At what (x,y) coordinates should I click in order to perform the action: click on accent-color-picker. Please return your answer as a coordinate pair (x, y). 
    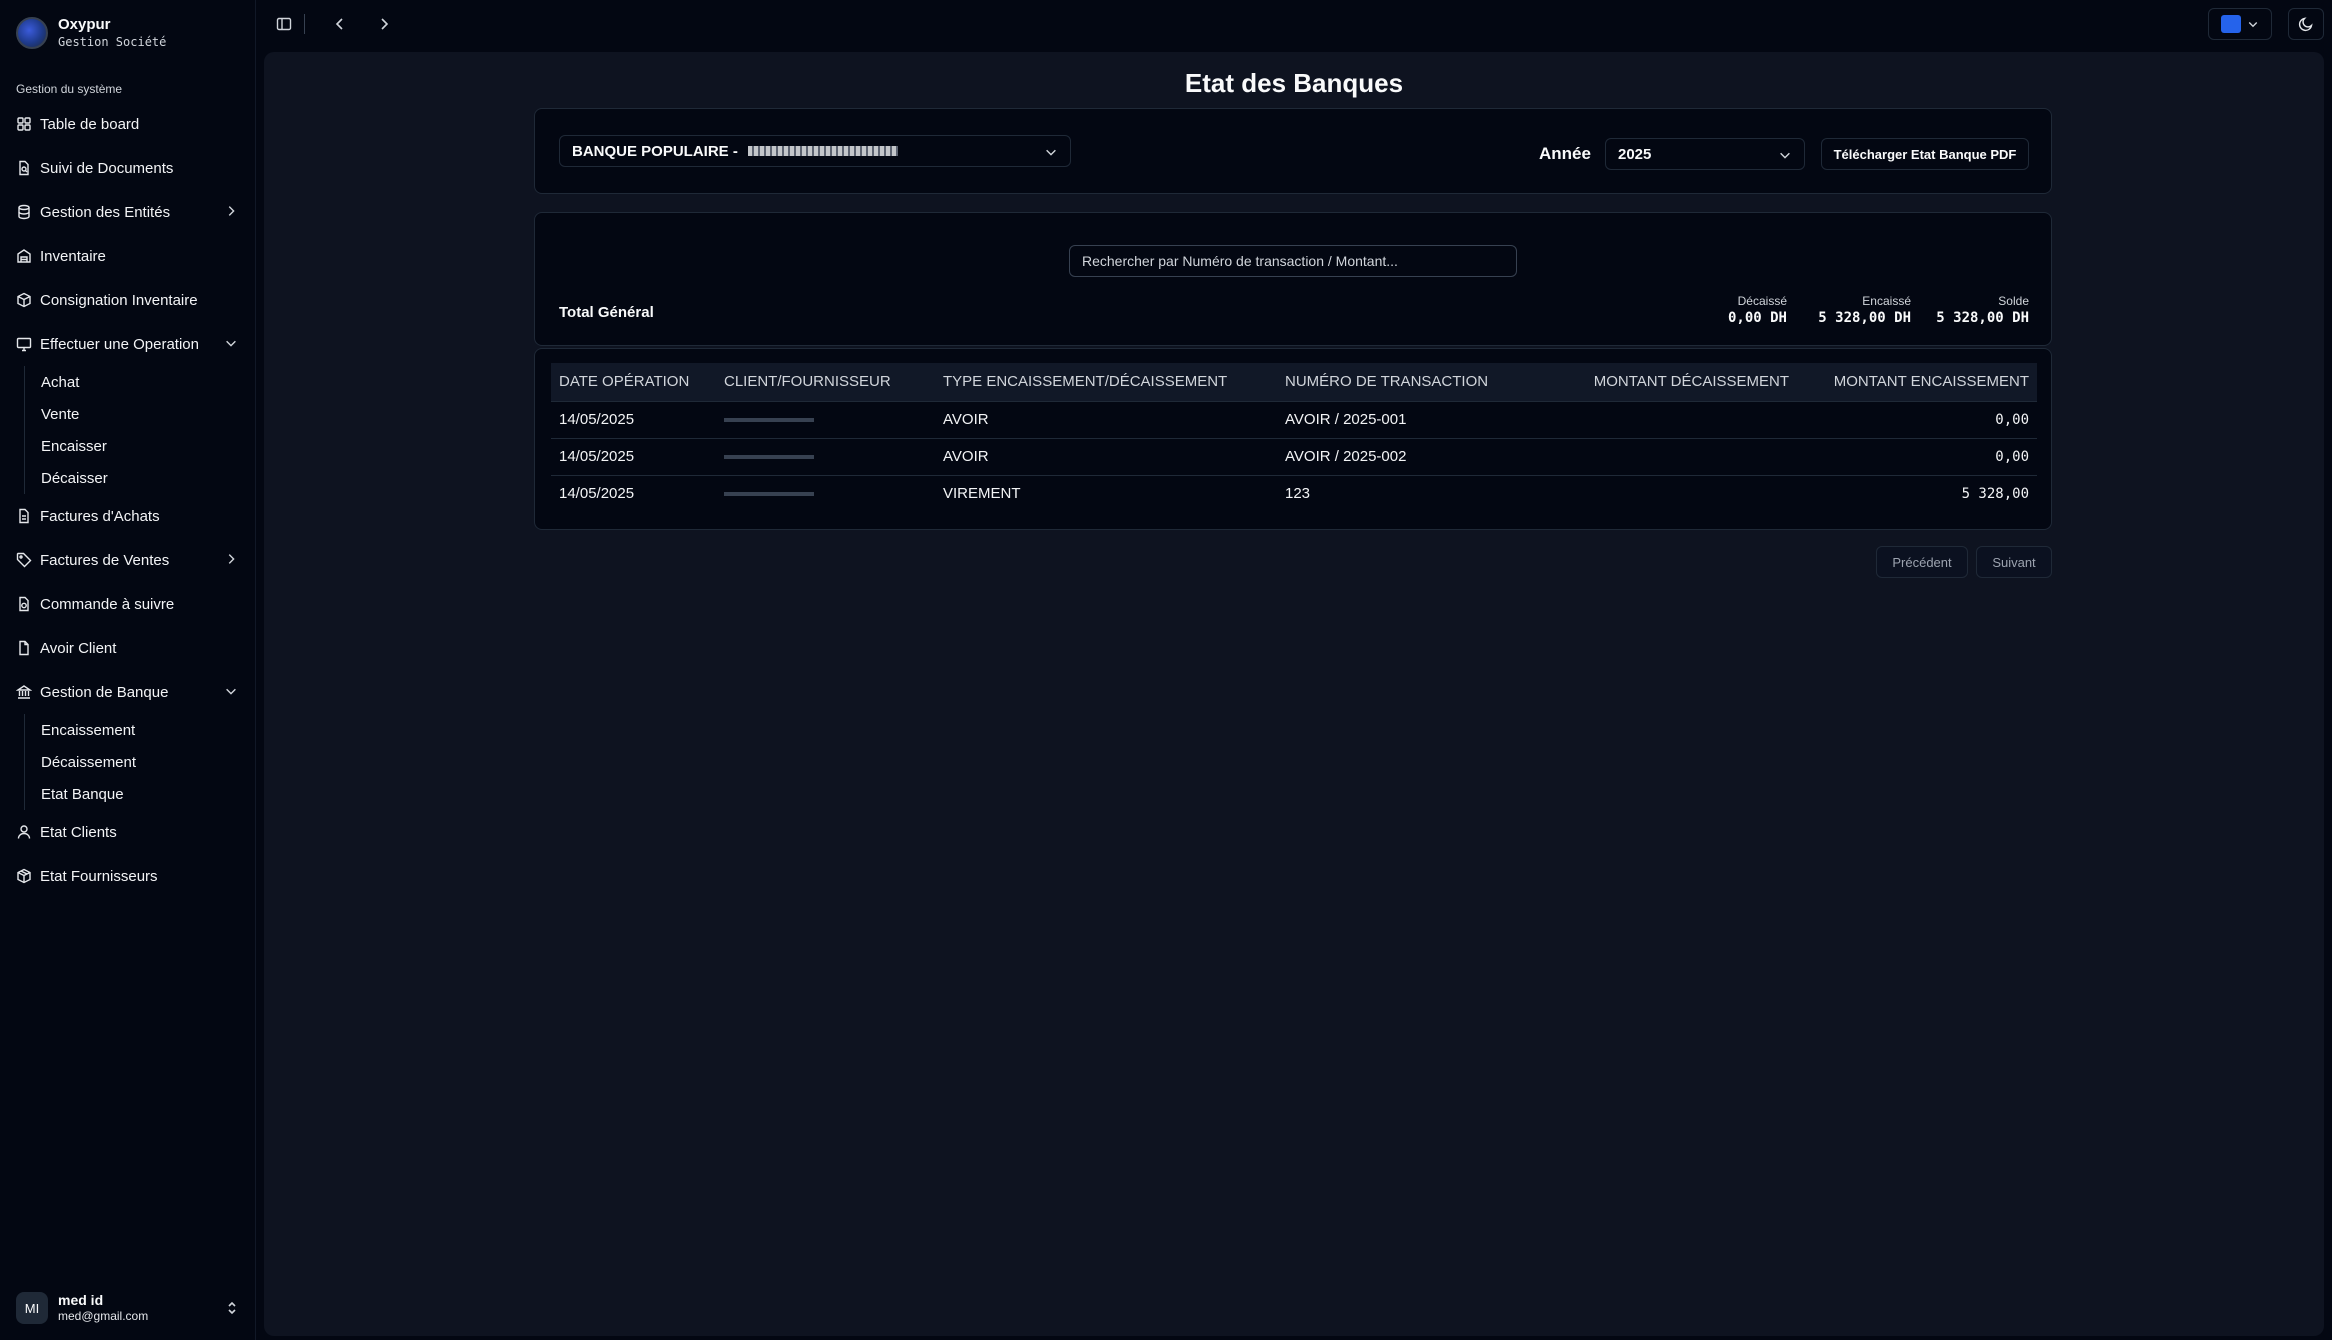
    Looking at the image, I should click on (2240, 24).